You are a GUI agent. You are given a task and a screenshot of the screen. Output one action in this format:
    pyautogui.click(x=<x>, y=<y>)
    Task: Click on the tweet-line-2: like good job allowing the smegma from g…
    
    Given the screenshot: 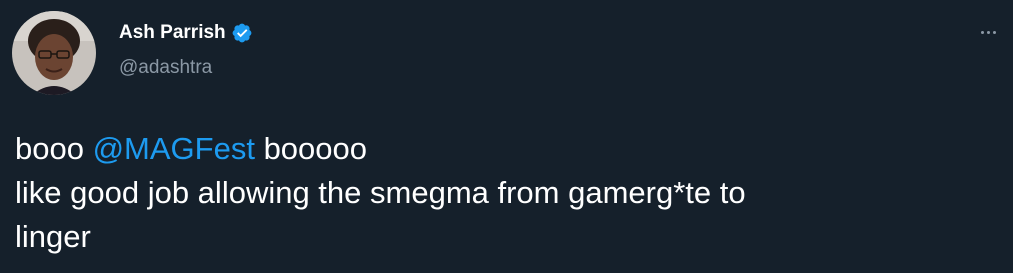 What is the action you would take?
    pyautogui.click(x=380, y=192)
    